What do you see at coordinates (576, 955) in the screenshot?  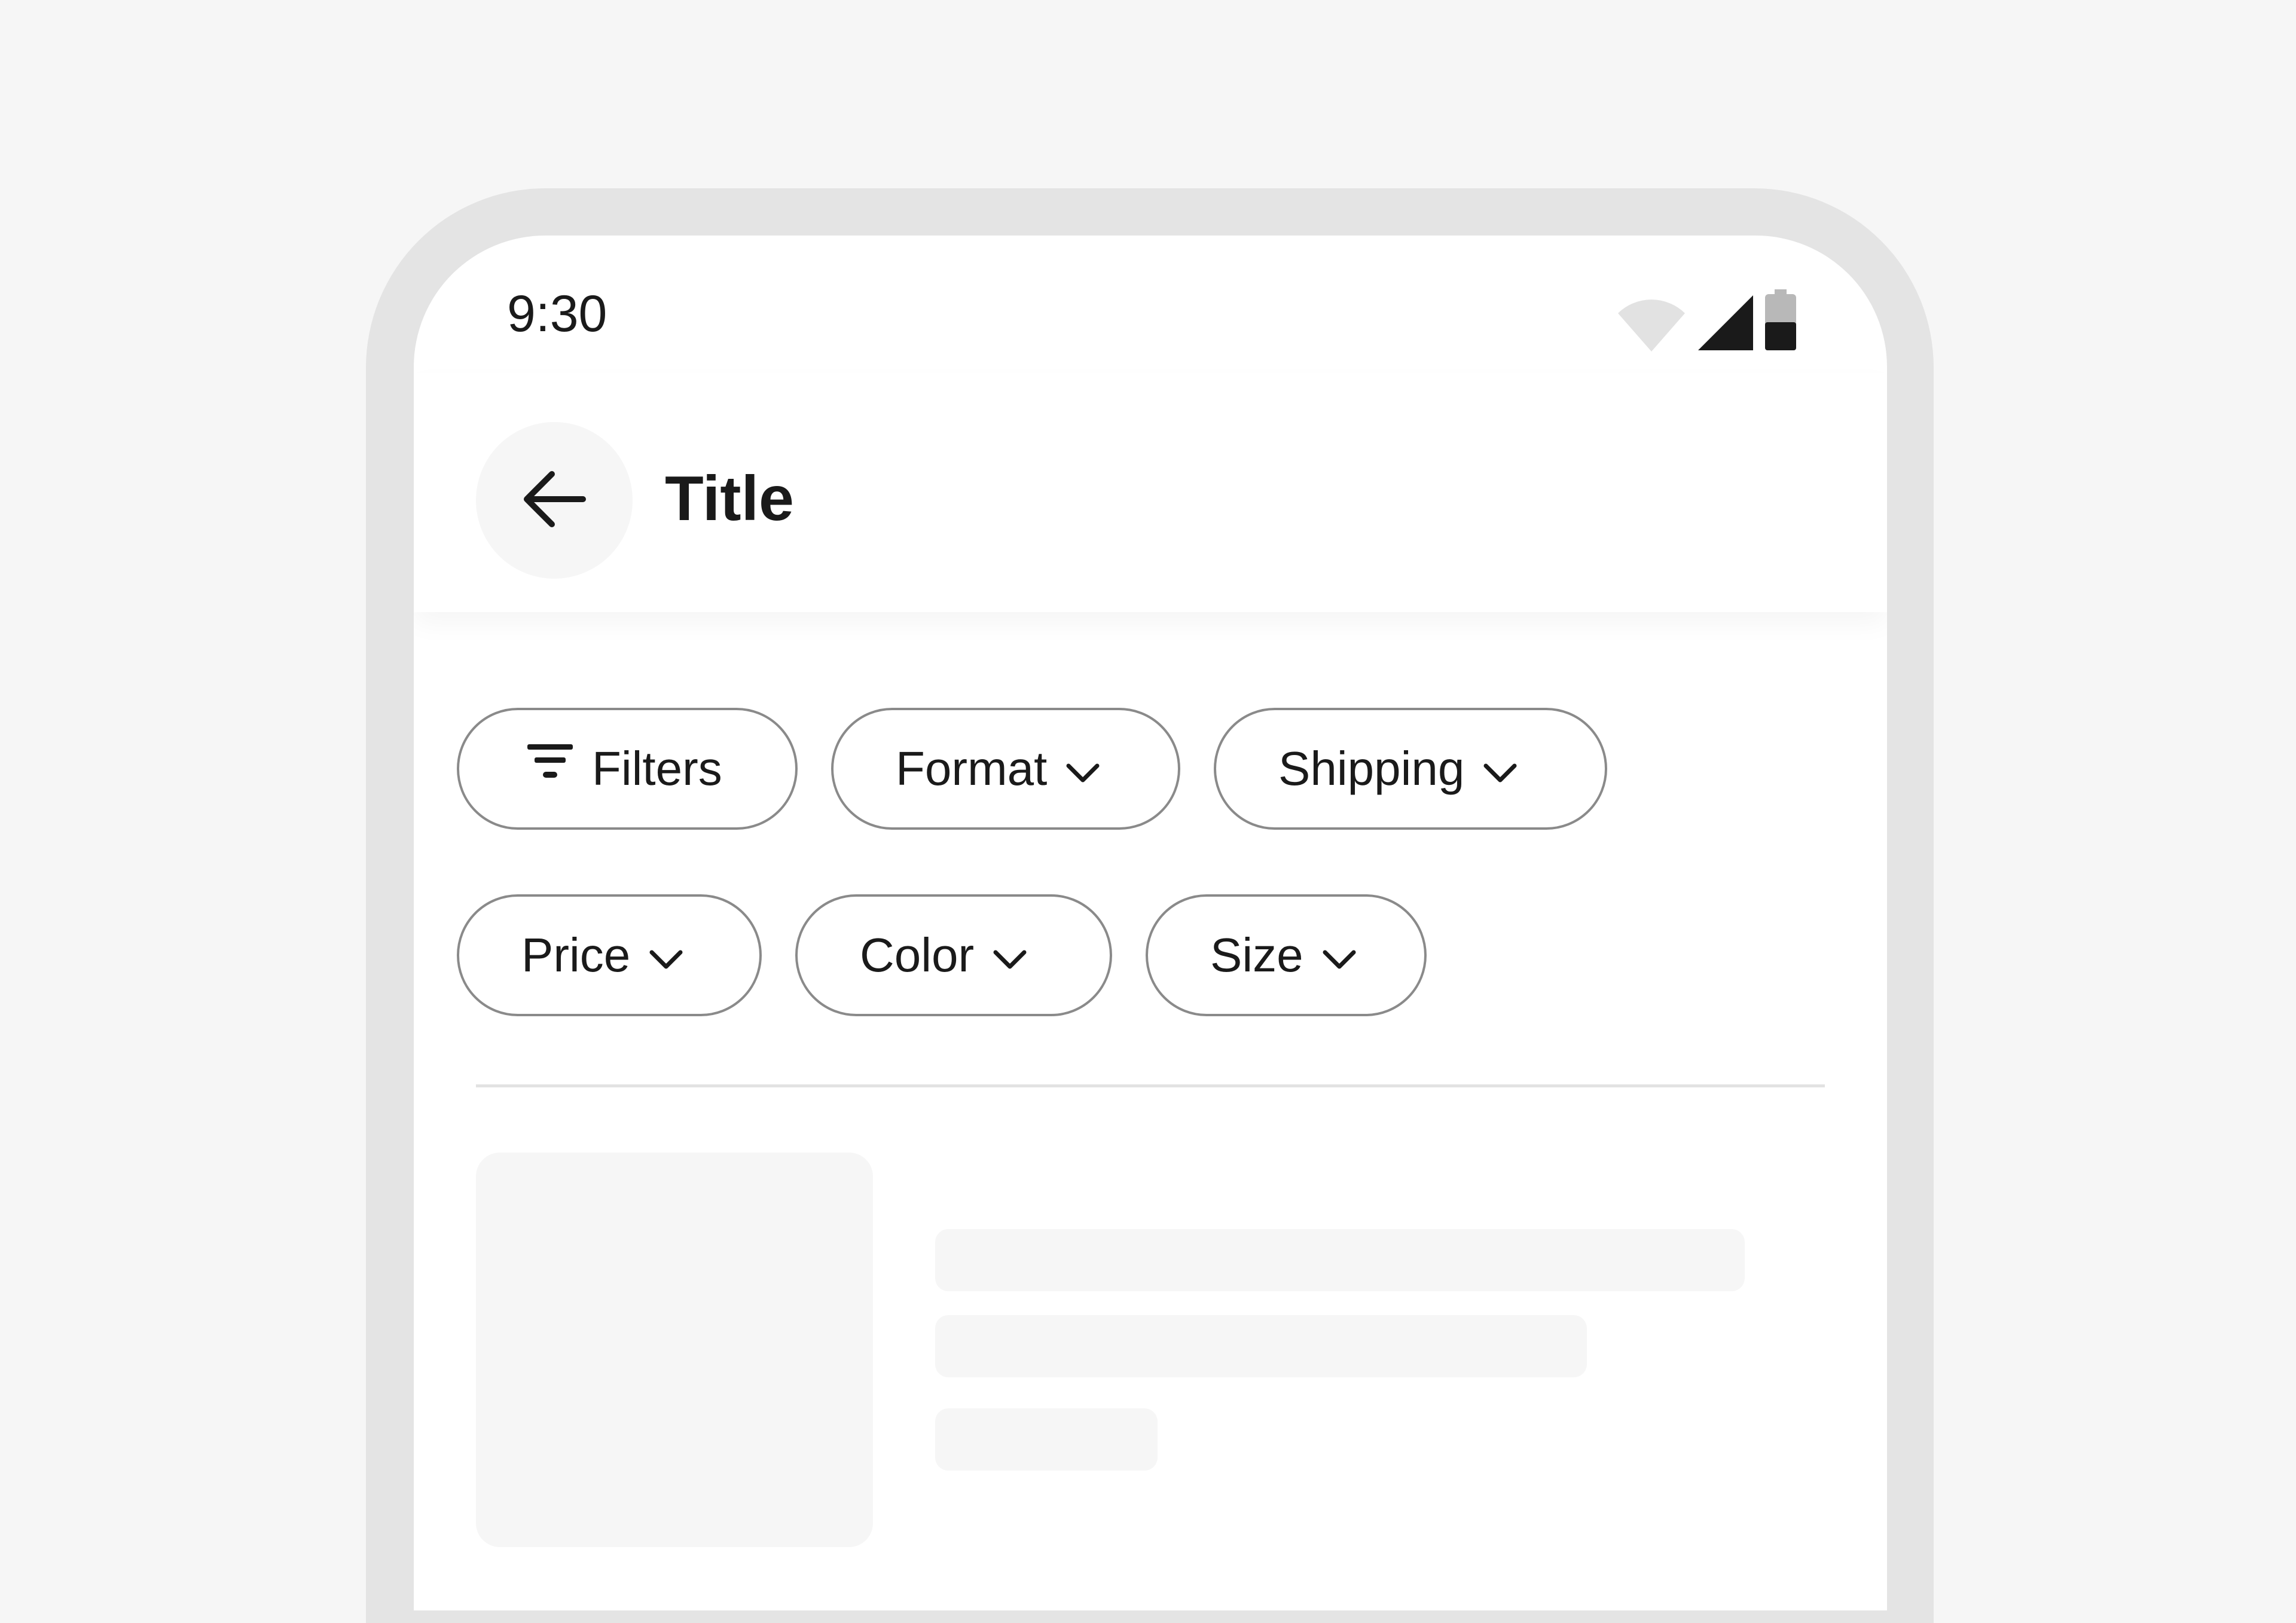 I see `chip-label: Price` at bounding box center [576, 955].